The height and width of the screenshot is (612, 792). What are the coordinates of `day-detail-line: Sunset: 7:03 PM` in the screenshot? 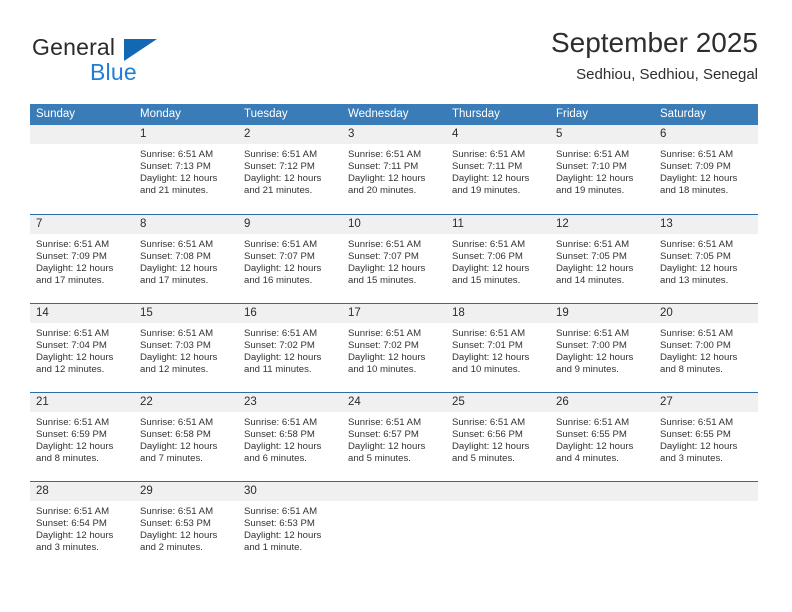 It's located at (175, 346).